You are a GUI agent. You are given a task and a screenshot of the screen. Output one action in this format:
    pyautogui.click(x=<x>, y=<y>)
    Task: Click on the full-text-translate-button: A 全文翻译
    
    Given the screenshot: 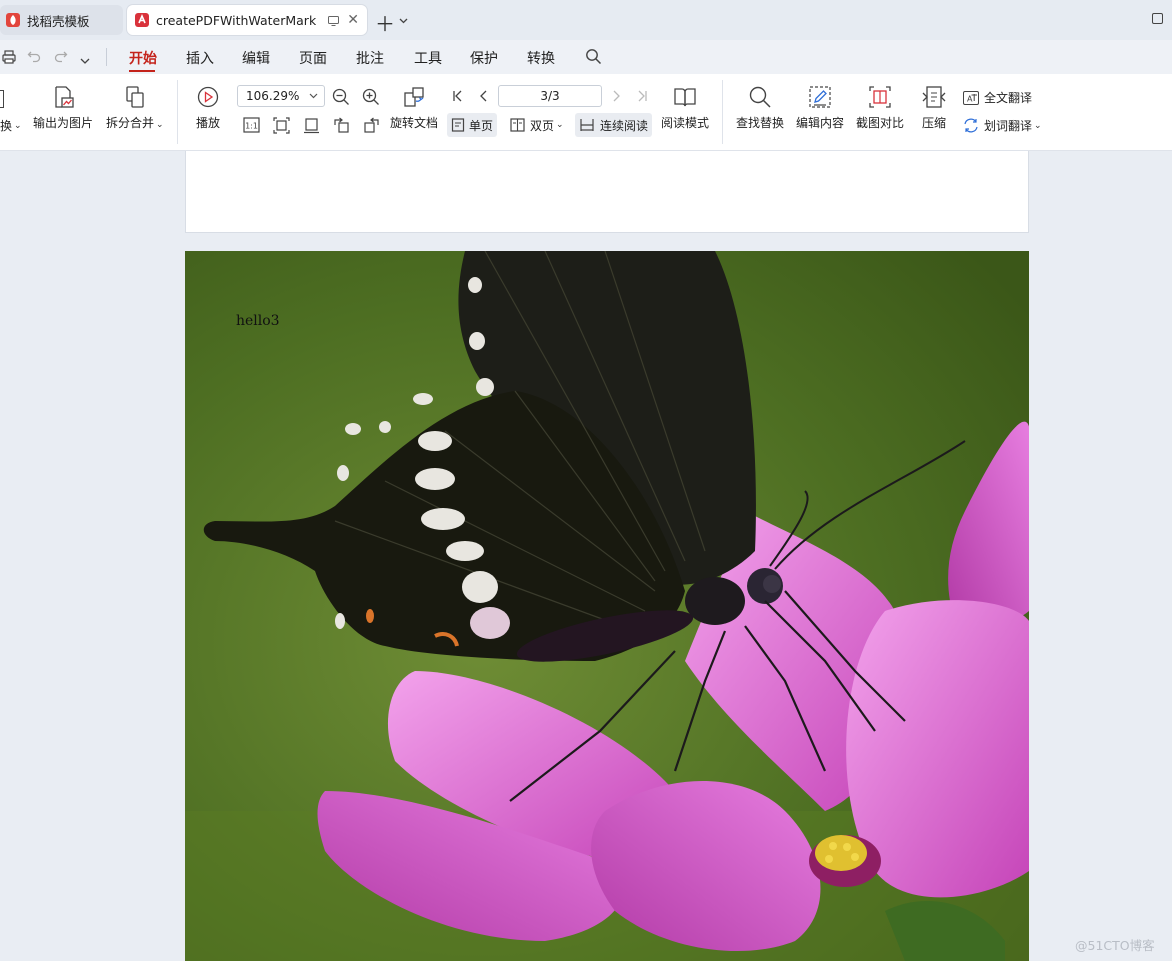 What is the action you would take?
    pyautogui.click(x=997, y=97)
    